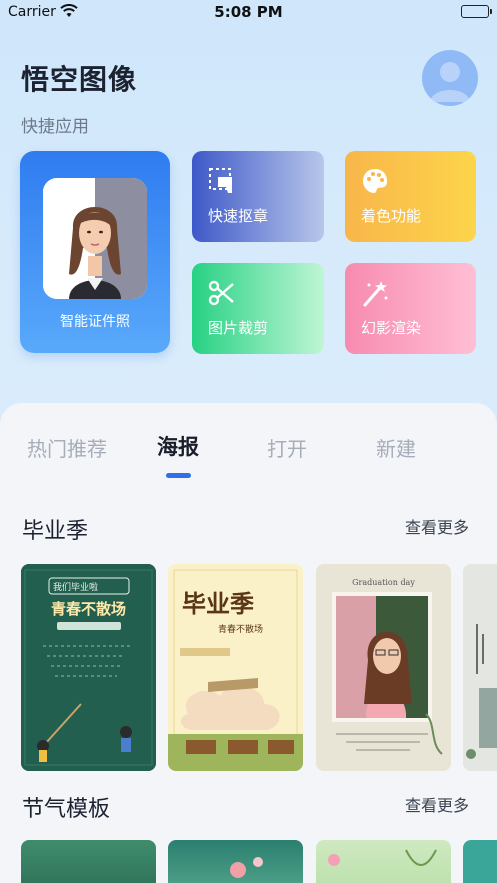 The height and width of the screenshot is (883, 497). What do you see at coordinates (248, 443) in the screenshot?
I see `tab-bar: 热门推荐 海报 打开 新建` at bounding box center [248, 443].